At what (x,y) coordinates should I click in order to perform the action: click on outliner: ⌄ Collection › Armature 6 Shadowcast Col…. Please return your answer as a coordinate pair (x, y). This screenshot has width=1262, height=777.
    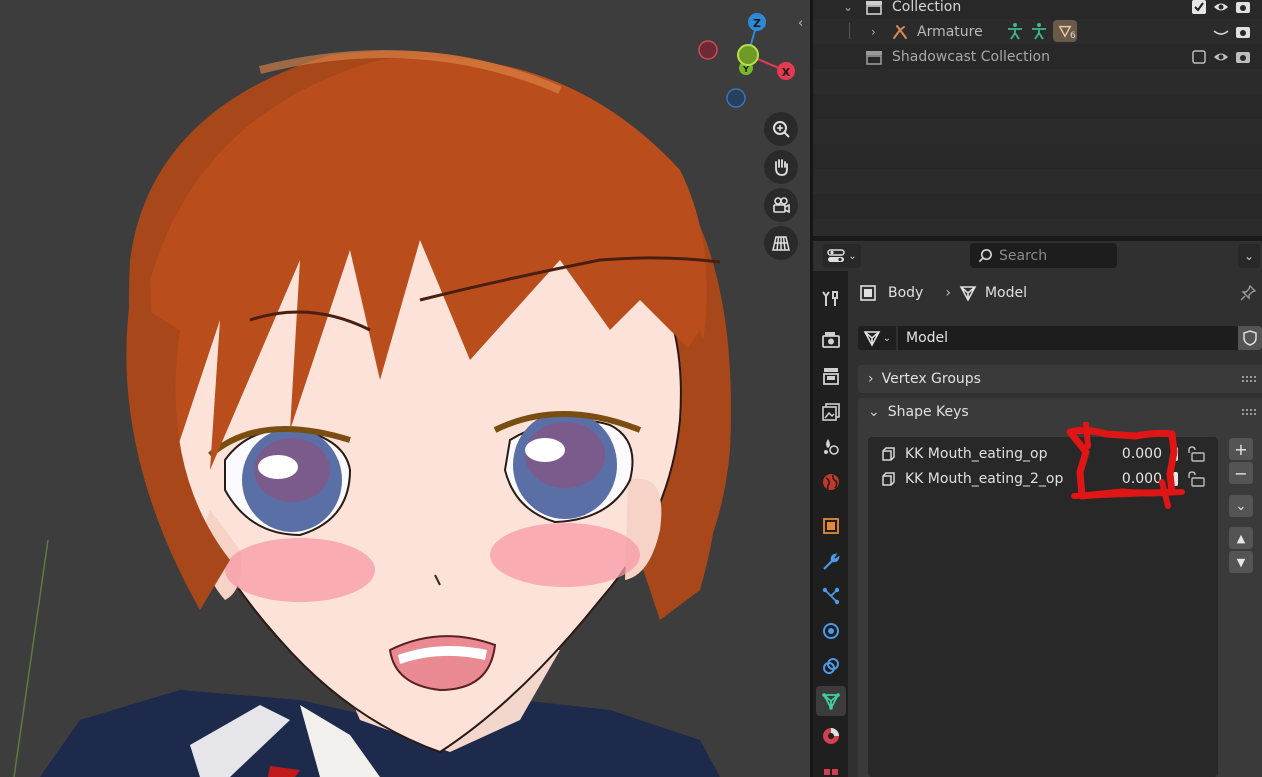
    Looking at the image, I should click on (1037, 118).